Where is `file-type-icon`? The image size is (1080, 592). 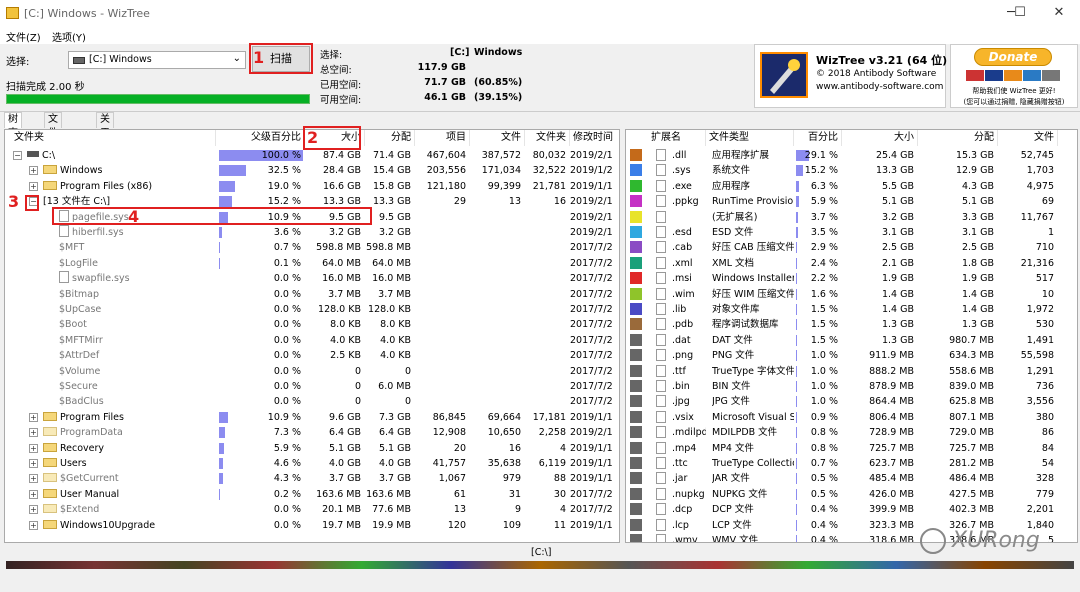 file-type-icon is located at coordinates (661, 185).